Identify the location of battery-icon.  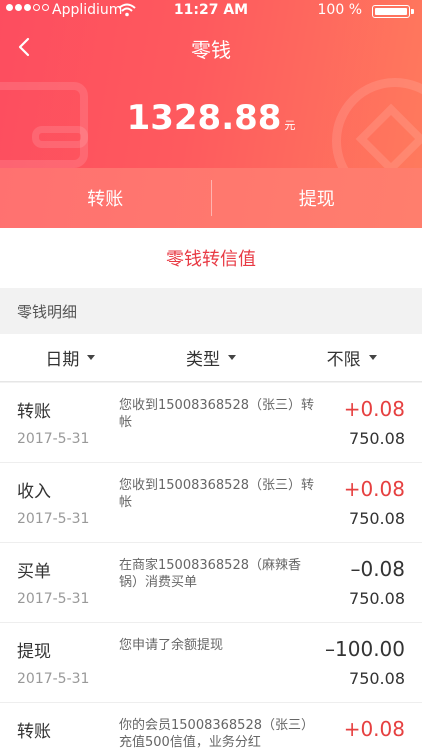
(391, 11).